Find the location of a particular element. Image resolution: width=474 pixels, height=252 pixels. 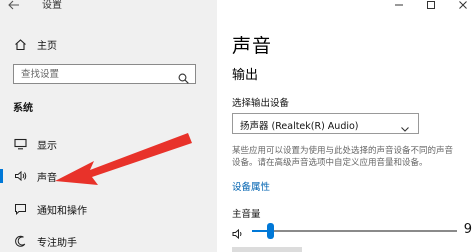

notification-icon is located at coordinates (20, 209).